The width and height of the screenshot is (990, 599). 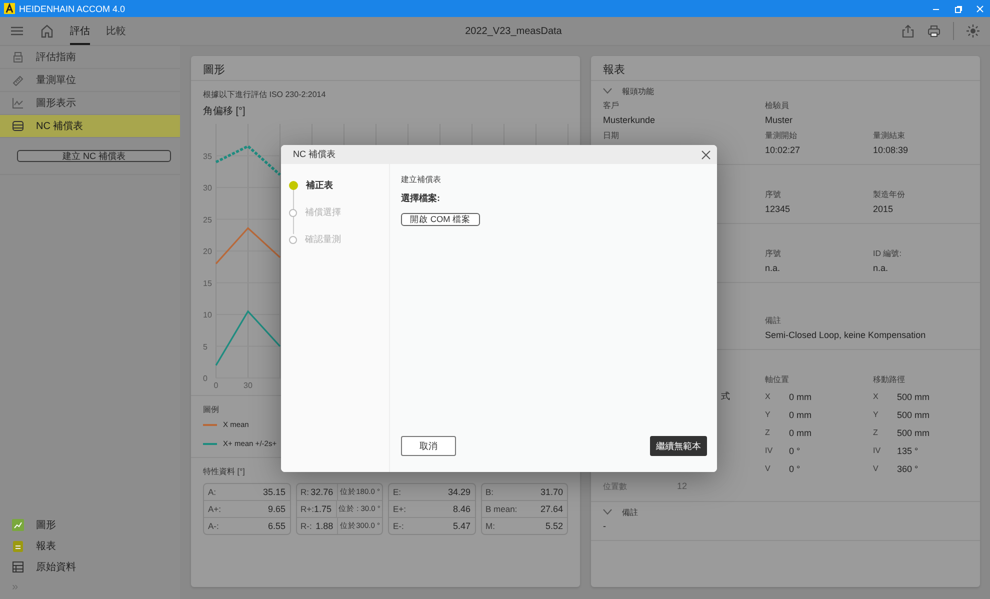 I want to click on field-value: n.a., so click(x=772, y=268).